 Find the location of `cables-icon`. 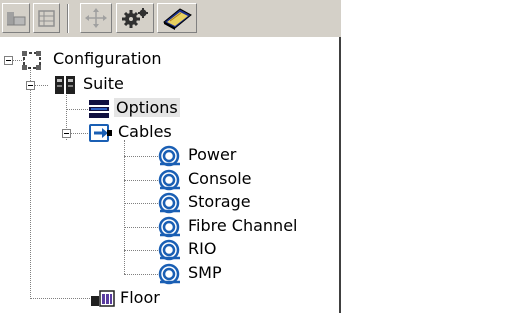

cables-icon is located at coordinates (100, 133).